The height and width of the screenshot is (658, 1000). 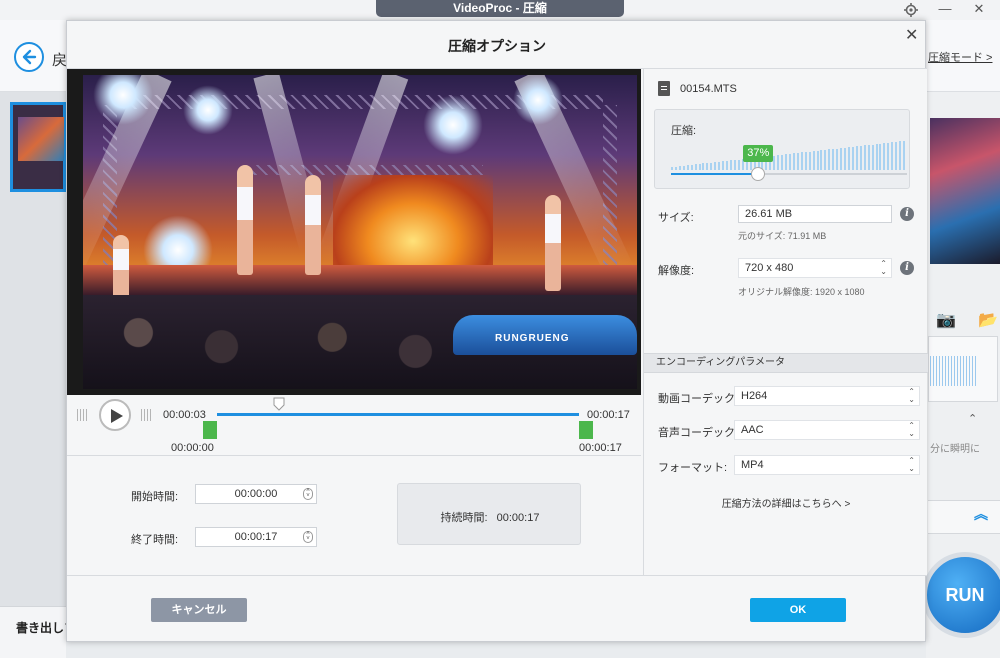 What do you see at coordinates (815, 214) in the screenshot?
I see `size-input: 26.61 MB` at bounding box center [815, 214].